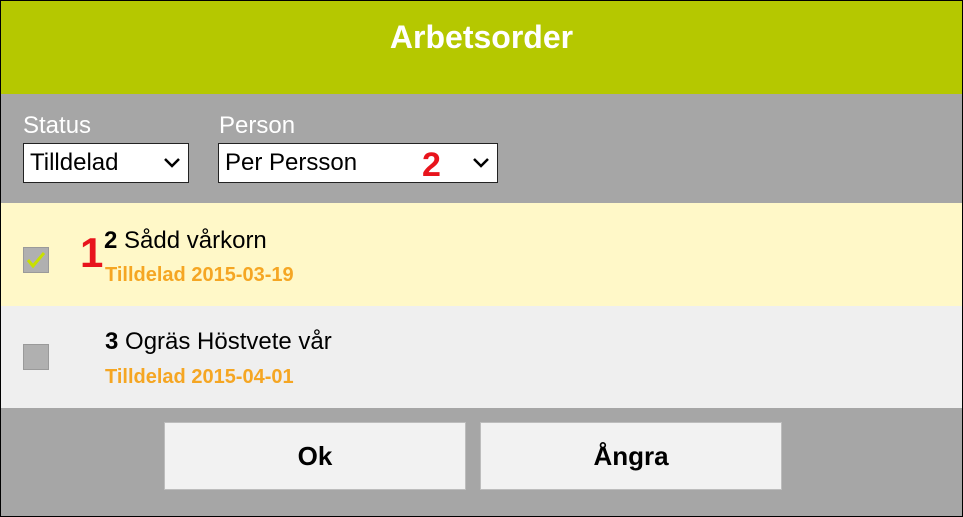  What do you see at coordinates (431, 165) in the screenshot?
I see `annotation-marker-2: 2` at bounding box center [431, 165].